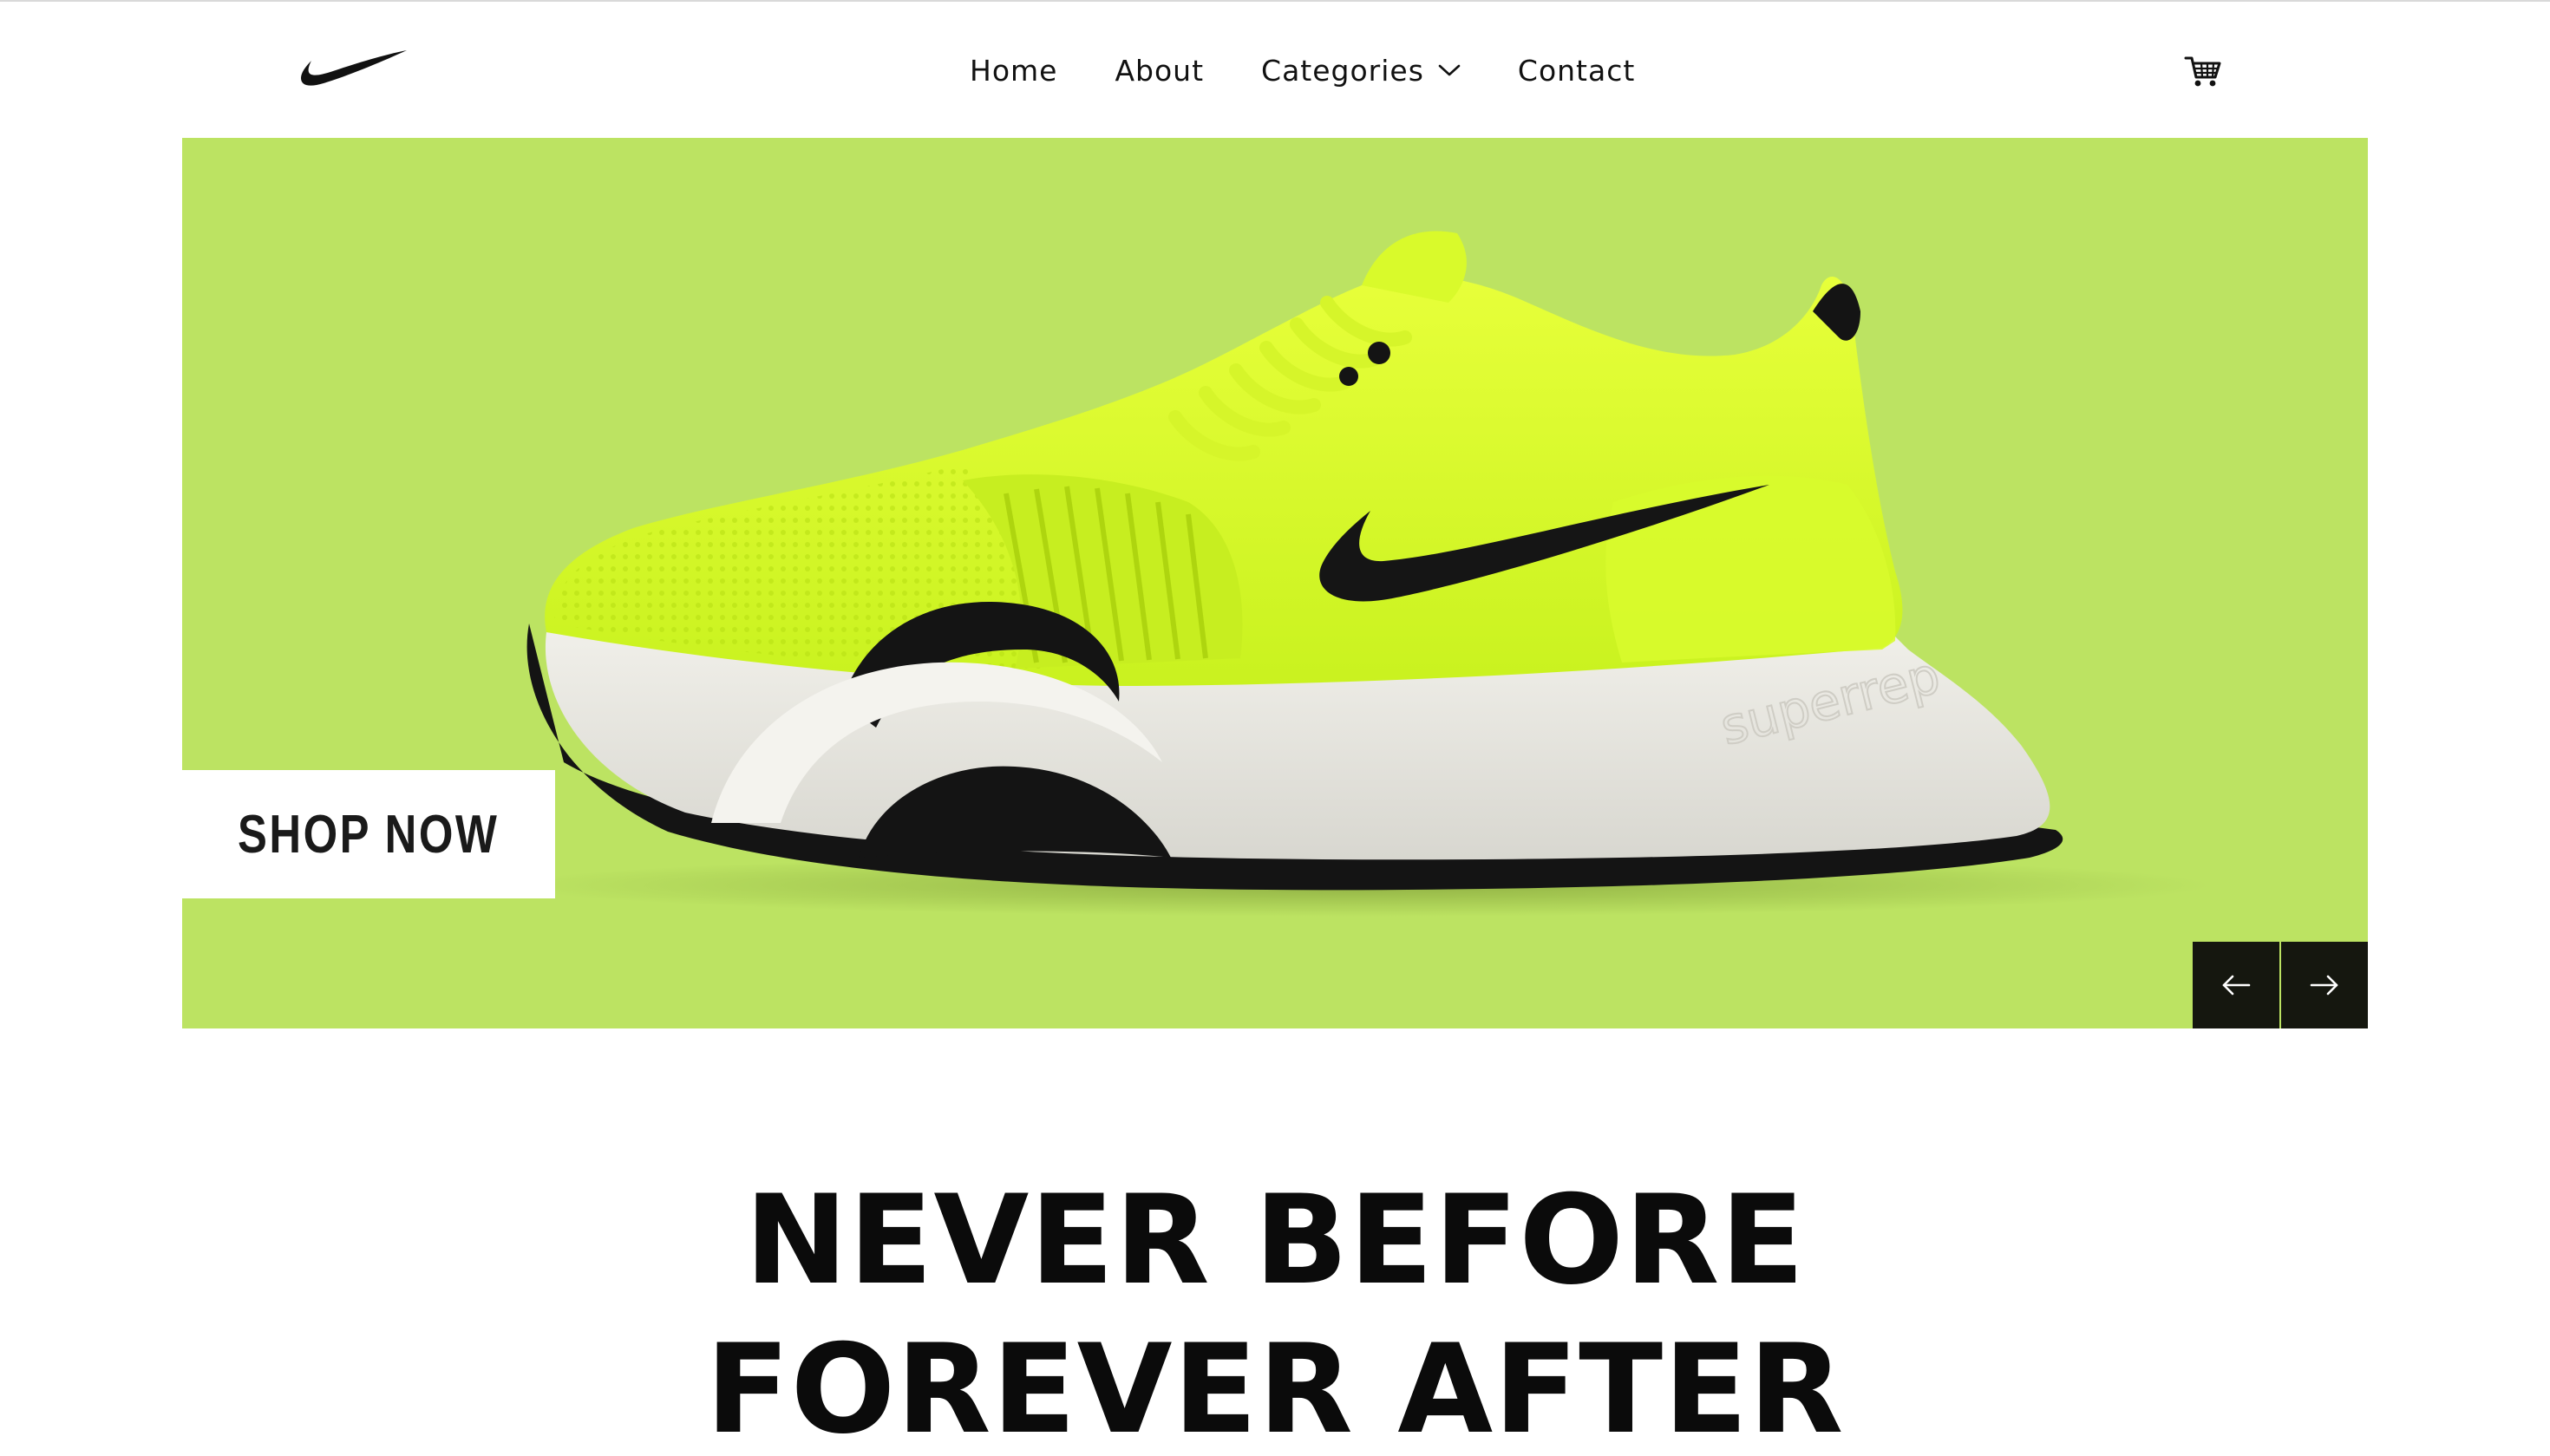 This screenshot has height=1456, width=2550. I want to click on headline-line-2: FOREVER AFTER, so click(1275, 1387).